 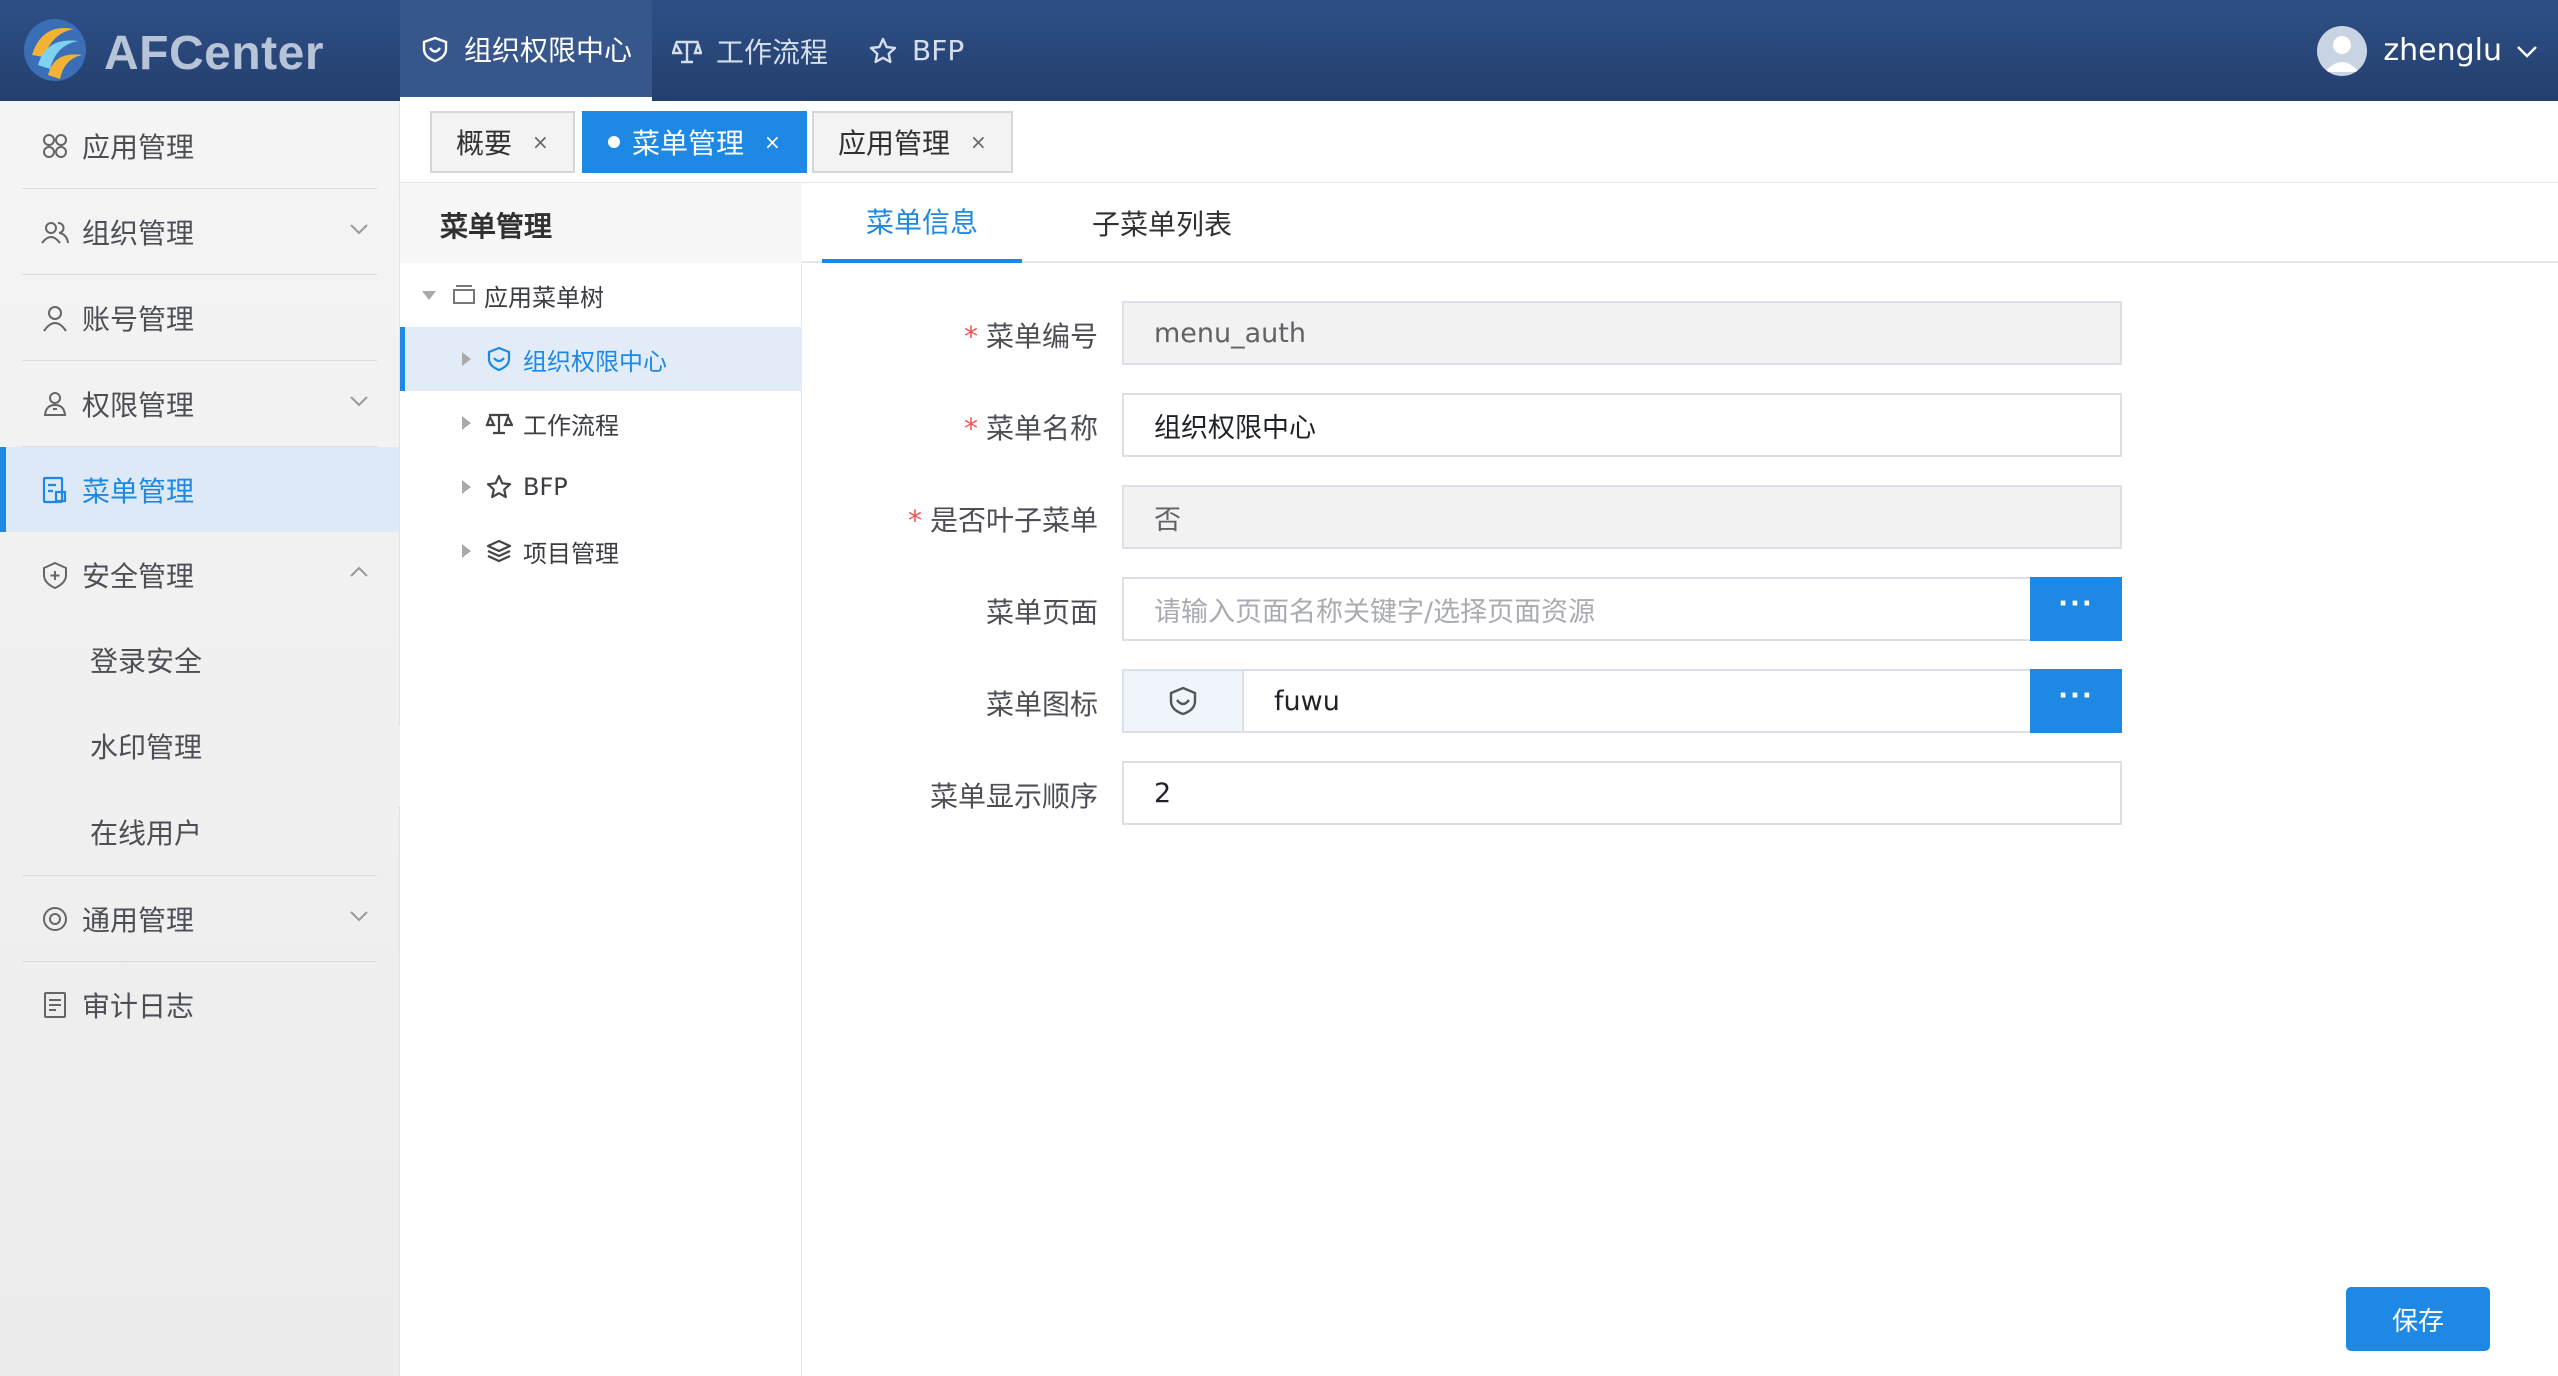 What do you see at coordinates (199, 832) in the screenshot?
I see `sidebar-subitem-online-users: 在线用户` at bounding box center [199, 832].